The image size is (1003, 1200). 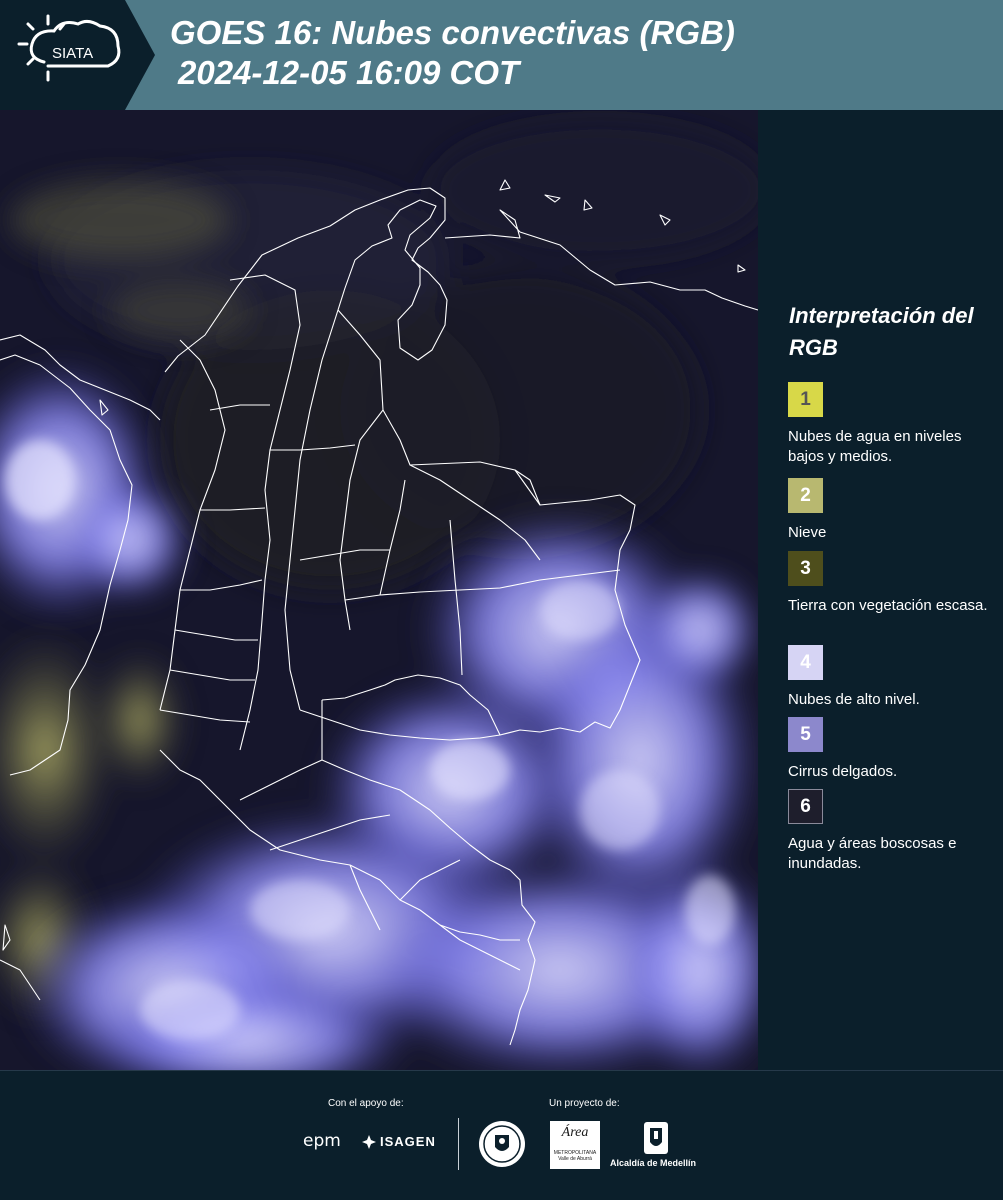 What do you see at coordinates (653, 1163) in the screenshot?
I see `alcaldia-label: Alcaldía de Medellín` at bounding box center [653, 1163].